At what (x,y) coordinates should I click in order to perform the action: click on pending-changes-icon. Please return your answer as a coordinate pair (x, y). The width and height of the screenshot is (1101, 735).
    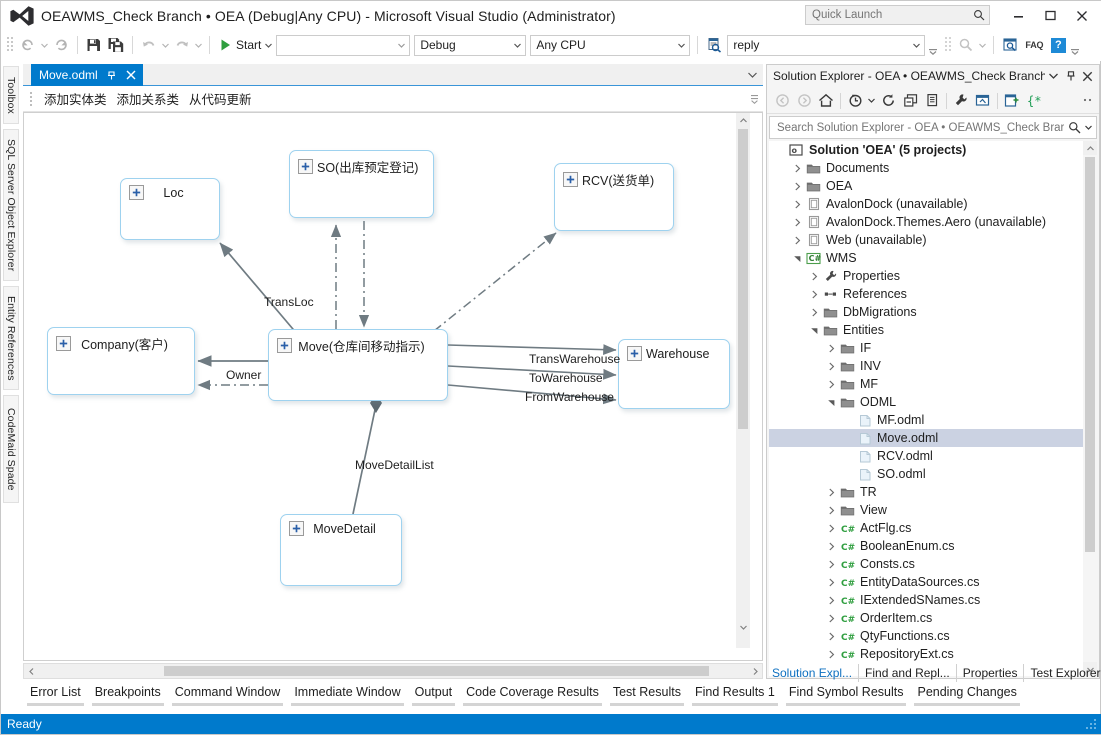
    Looking at the image, I should click on (855, 100).